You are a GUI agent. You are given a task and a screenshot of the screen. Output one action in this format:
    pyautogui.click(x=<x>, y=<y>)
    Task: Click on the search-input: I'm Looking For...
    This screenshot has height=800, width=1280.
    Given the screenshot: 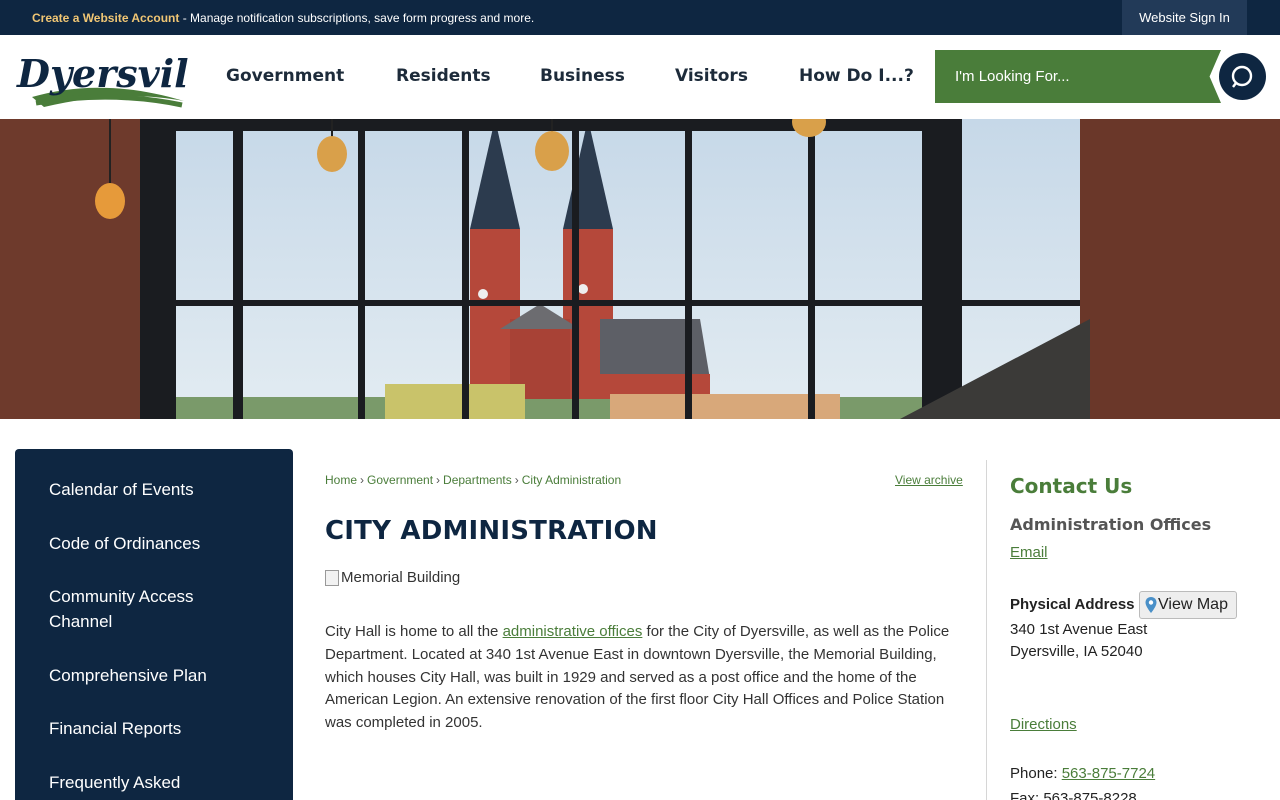 What is the action you would take?
    pyautogui.click(x=1078, y=76)
    